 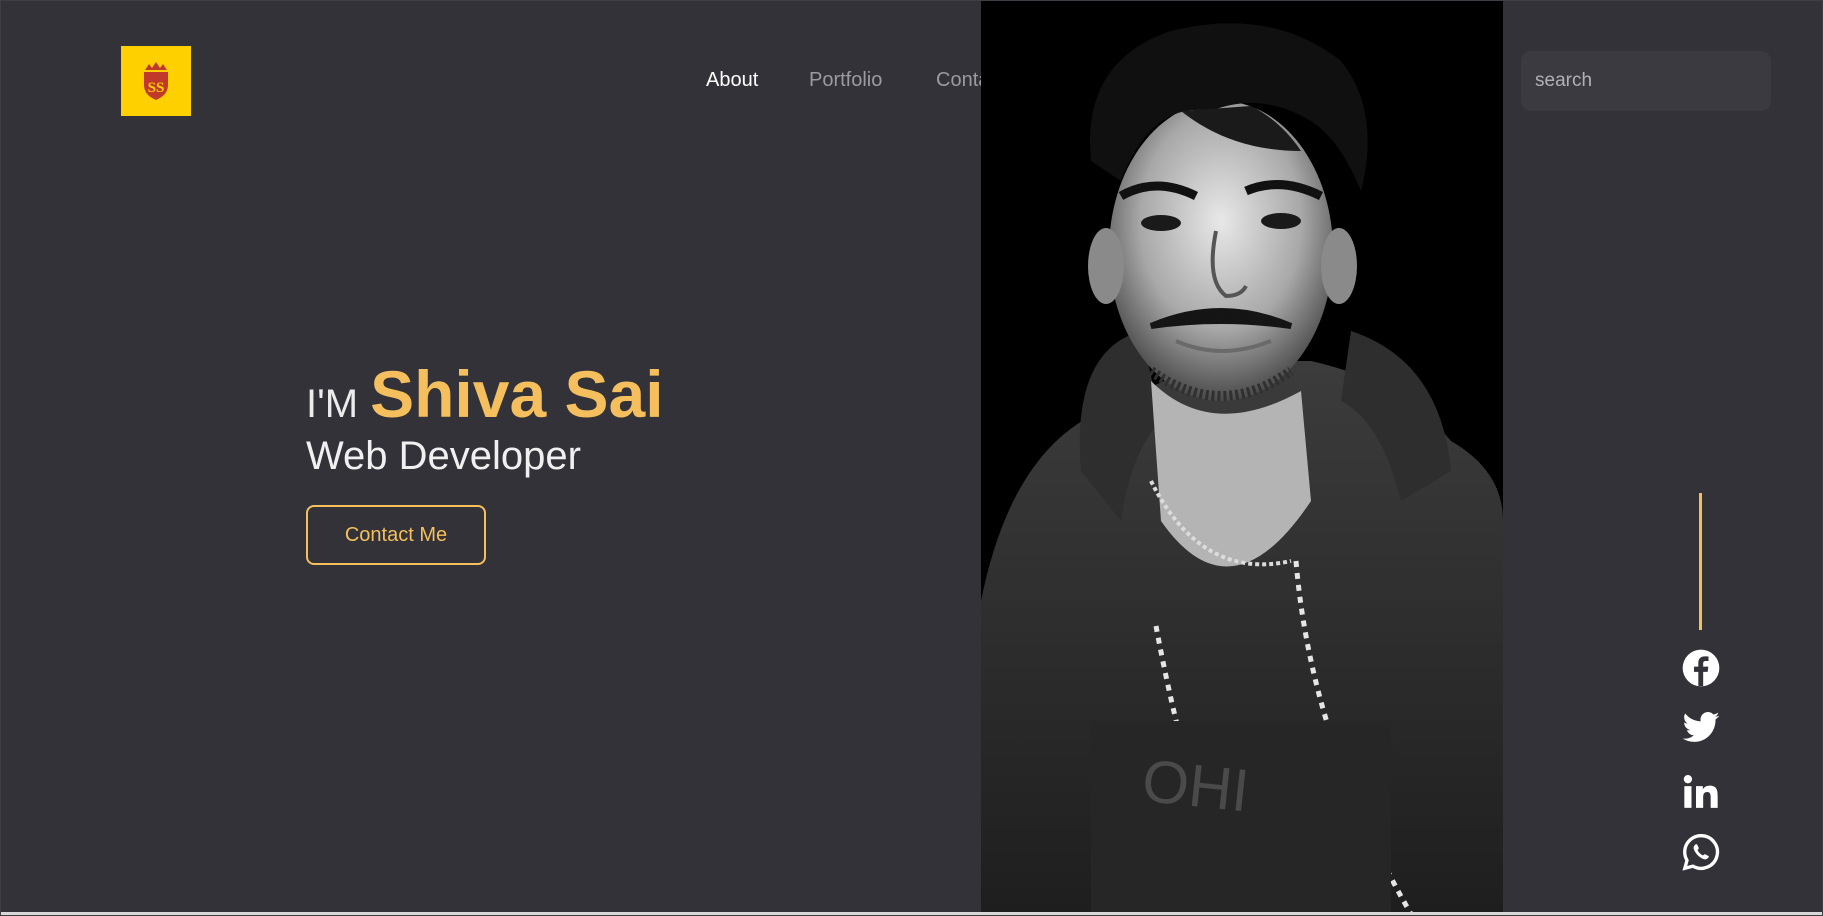 I want to click on social-divider-line, so click(x=1700, y=561).